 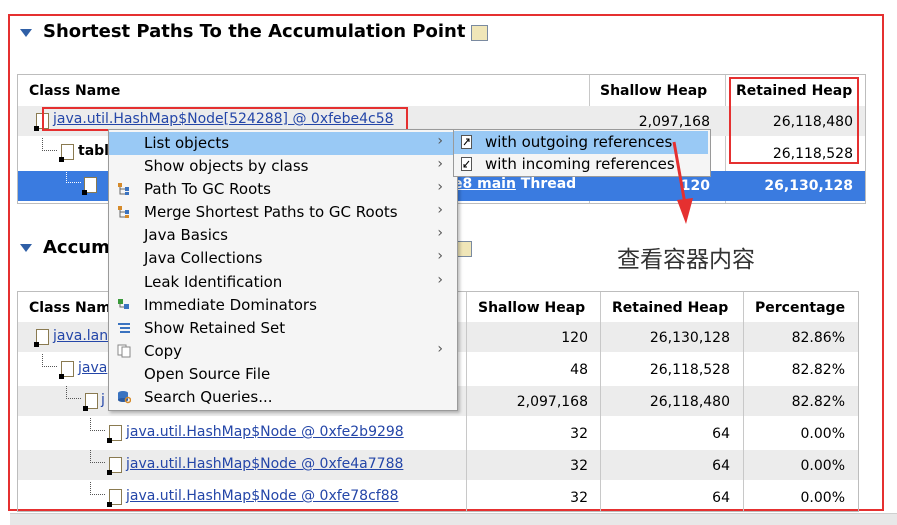 I want to click on menu-item-path-to-gc-roots: Path To GC Roots ›, so click(x=282, y=189).